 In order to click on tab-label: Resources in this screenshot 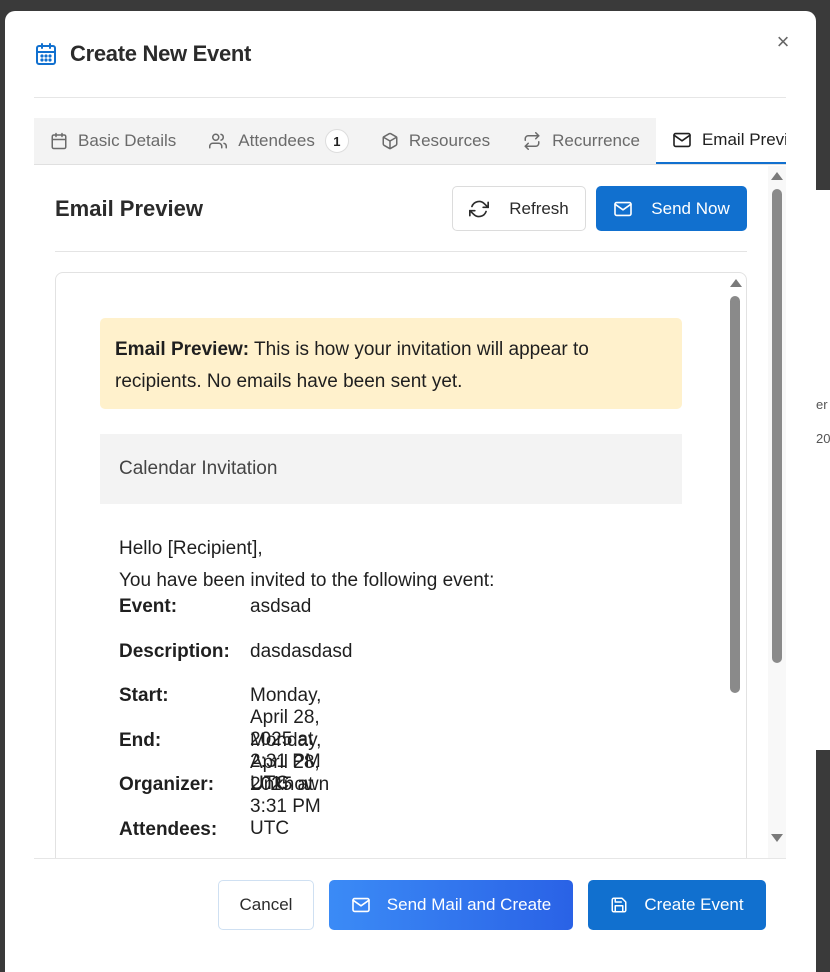, I will do `click(449, 140)`.